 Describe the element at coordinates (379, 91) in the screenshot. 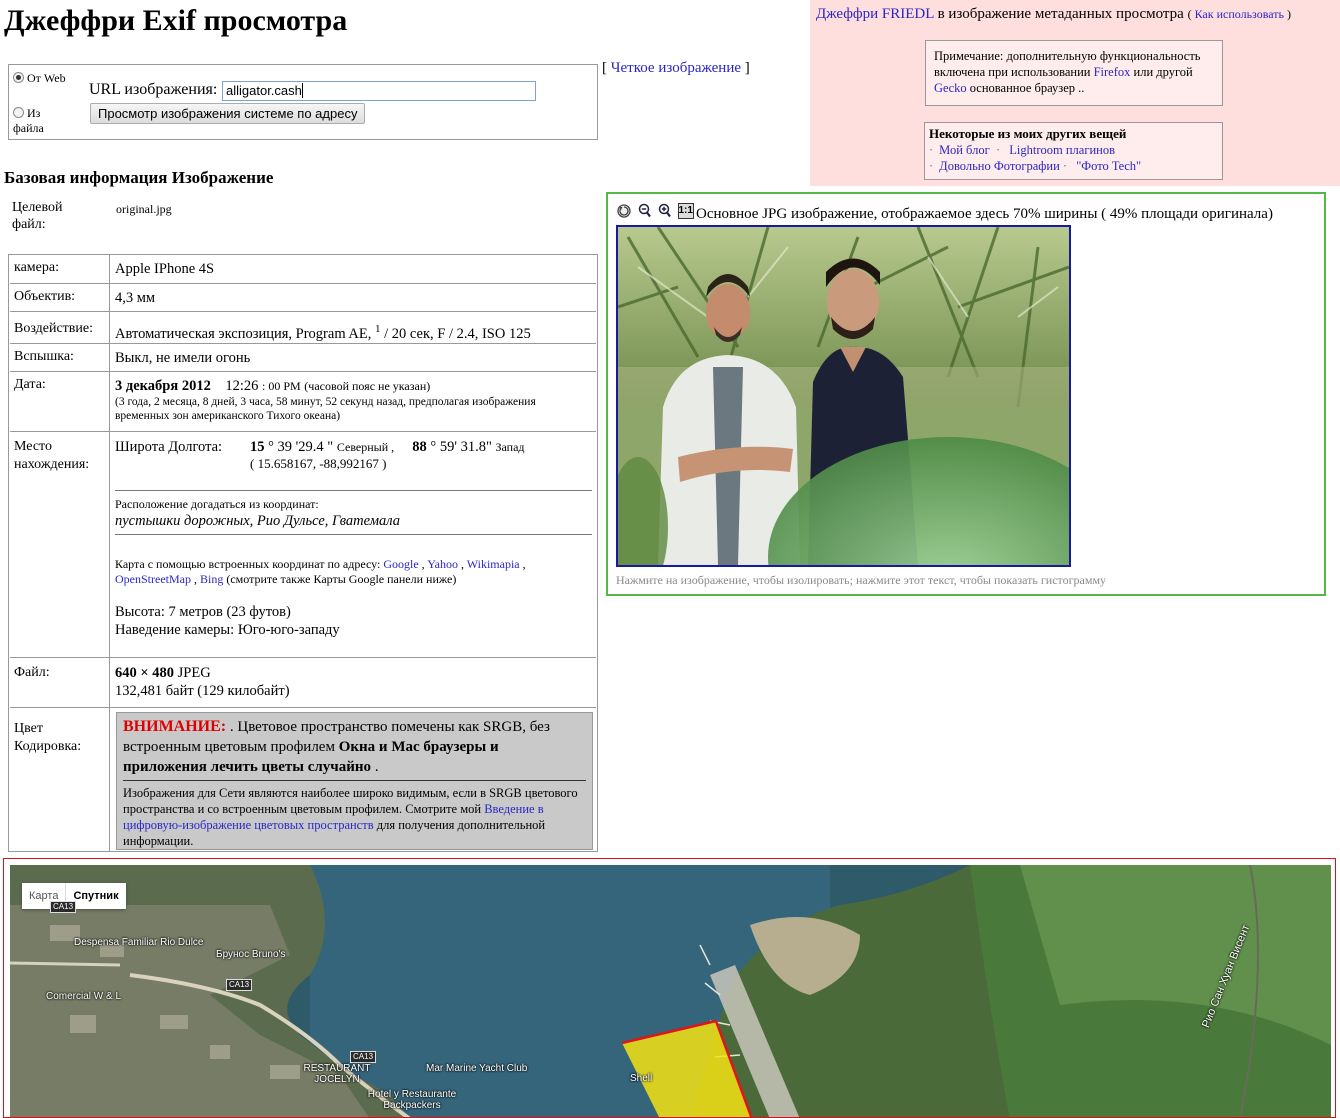

I see `url-input: alligator.cash` at that location.